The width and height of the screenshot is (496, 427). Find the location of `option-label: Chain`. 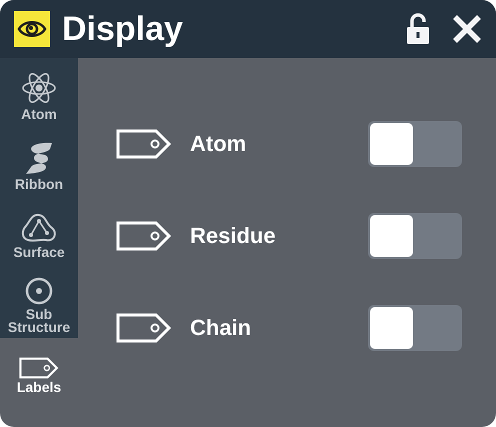

option-label: Chain is located at coordinates (221, 328).